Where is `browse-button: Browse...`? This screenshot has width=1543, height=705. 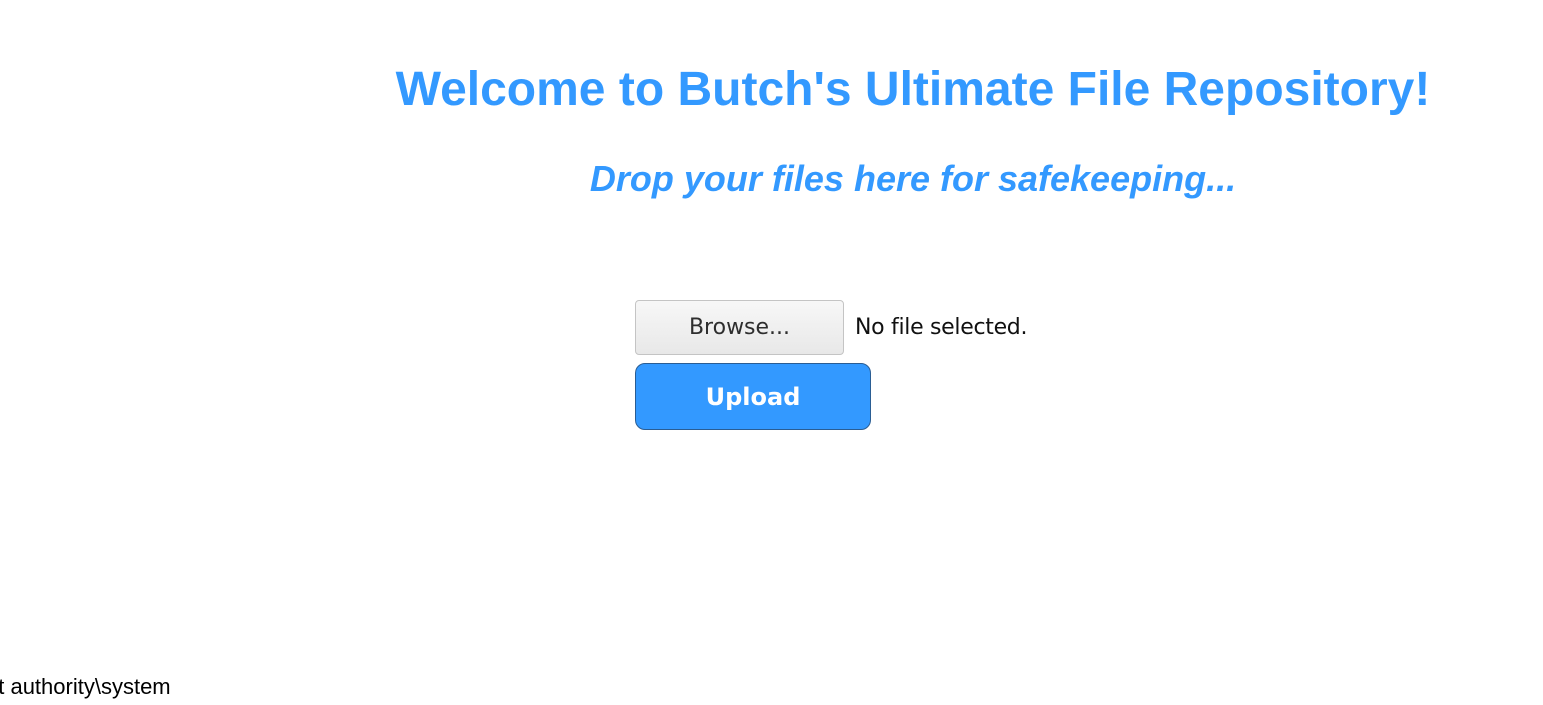
browse-button: Browse... is located at coordinates (739, 327).